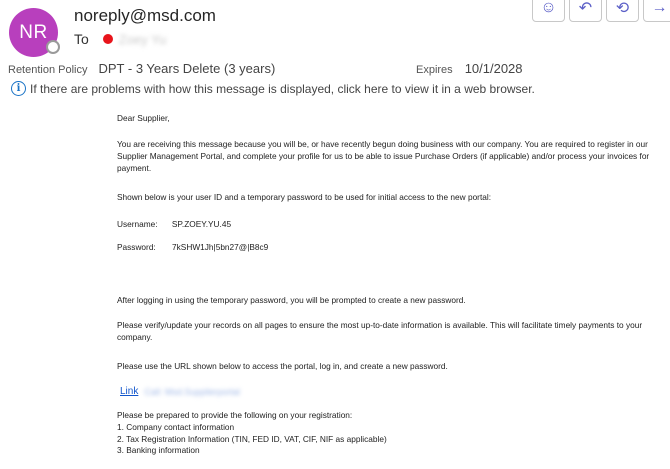 The width and height of the screenshot is (670, 469). What do you see at coordinates (393, 225) in the screenshot?
I see `username-row: Username: SP.ZOEY.YU.45` at bounding box center [393, 225].